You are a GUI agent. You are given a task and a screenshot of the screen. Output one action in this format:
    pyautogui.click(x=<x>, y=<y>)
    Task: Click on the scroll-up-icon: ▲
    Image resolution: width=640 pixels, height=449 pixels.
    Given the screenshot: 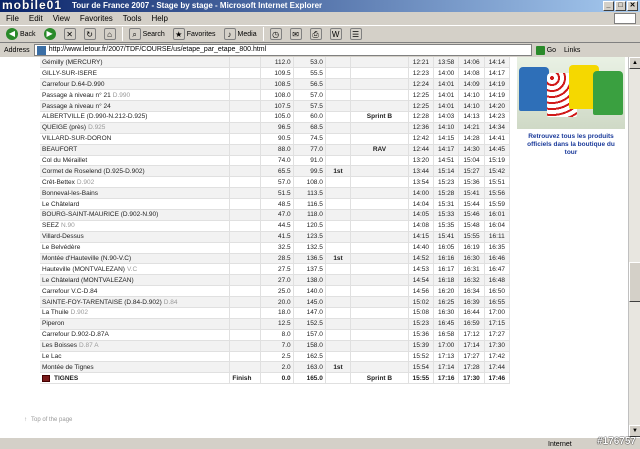 What is the action you would take?
    pyautogui.click(x=634, y=63)
    